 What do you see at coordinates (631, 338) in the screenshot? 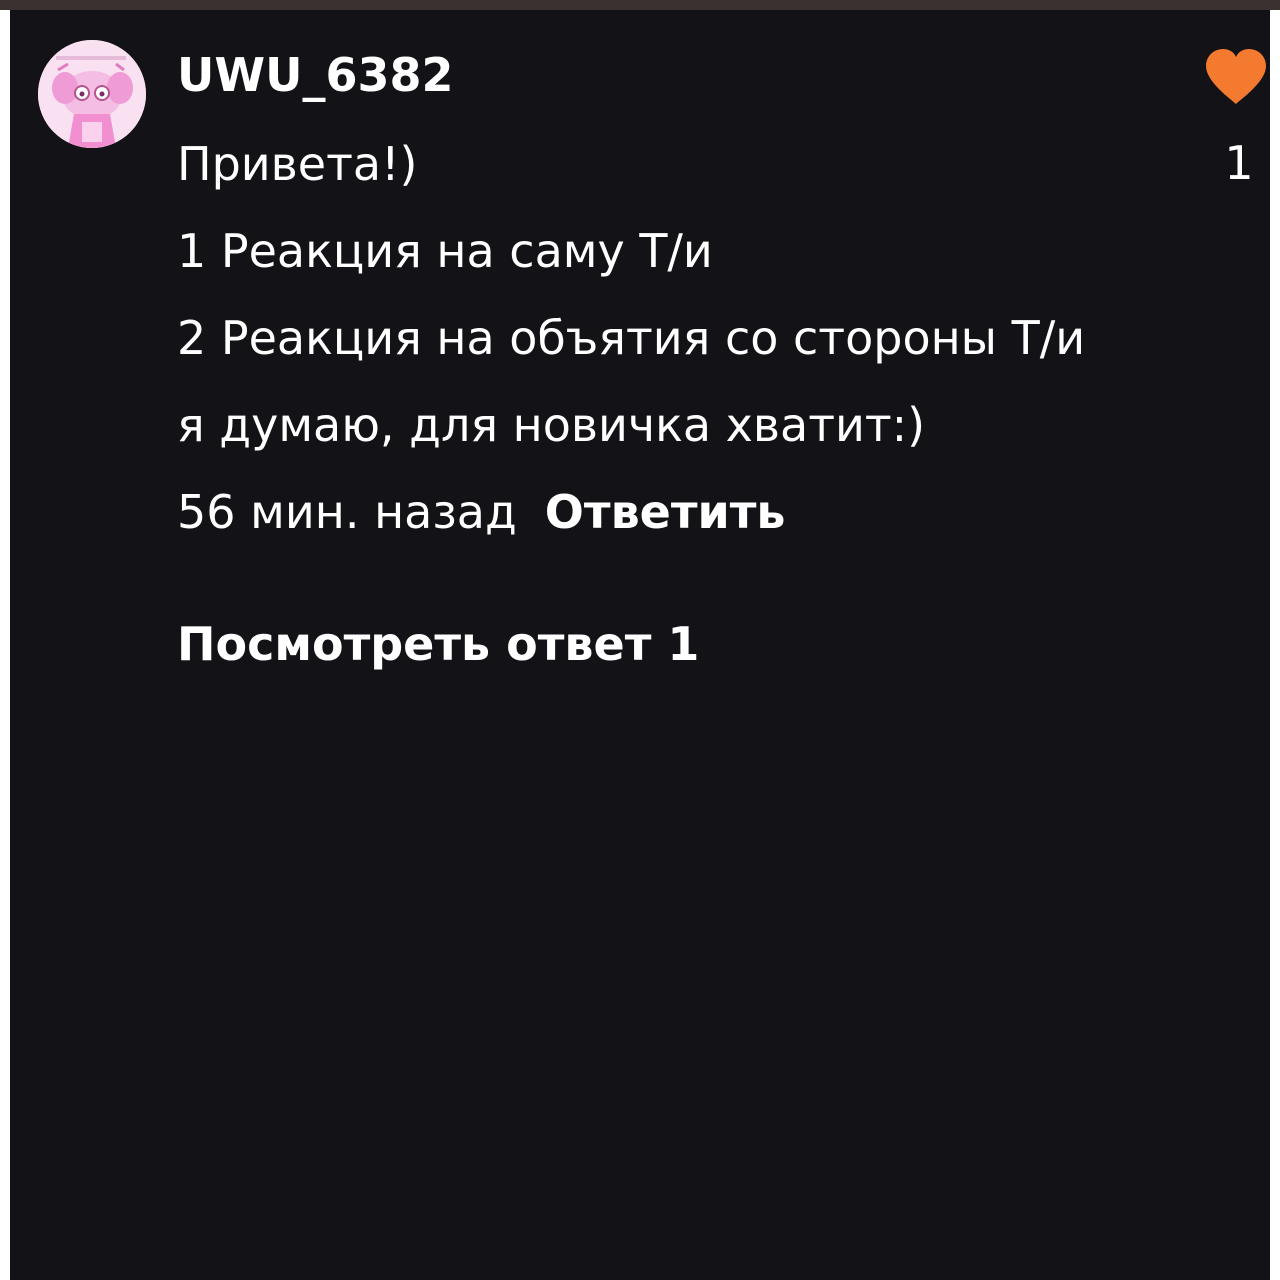
I see `comment-line: 2 Реакция на объятия со стороны Т/и` at bounding box center [631, 338].